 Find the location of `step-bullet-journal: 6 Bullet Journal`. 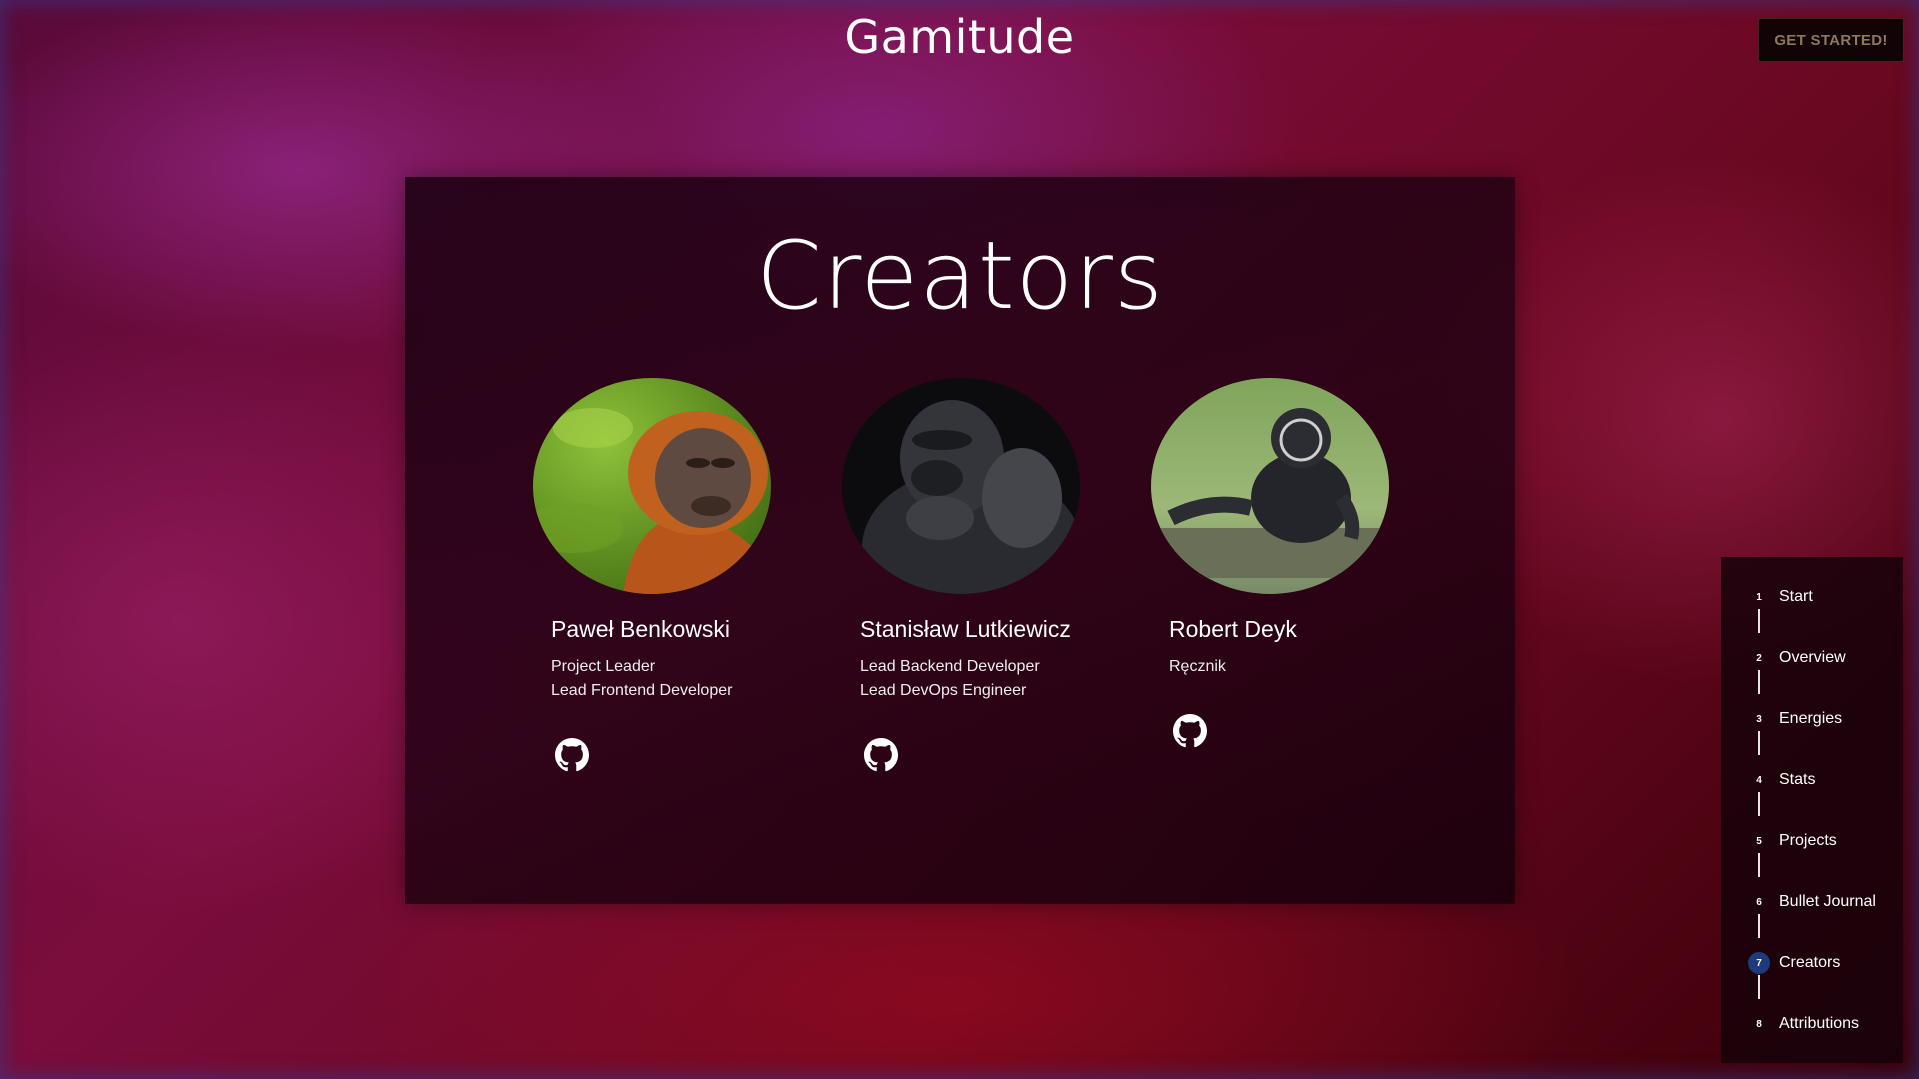

step-bullet-journal: 6 Bullet Journal is located at coordinates (1812, 902).